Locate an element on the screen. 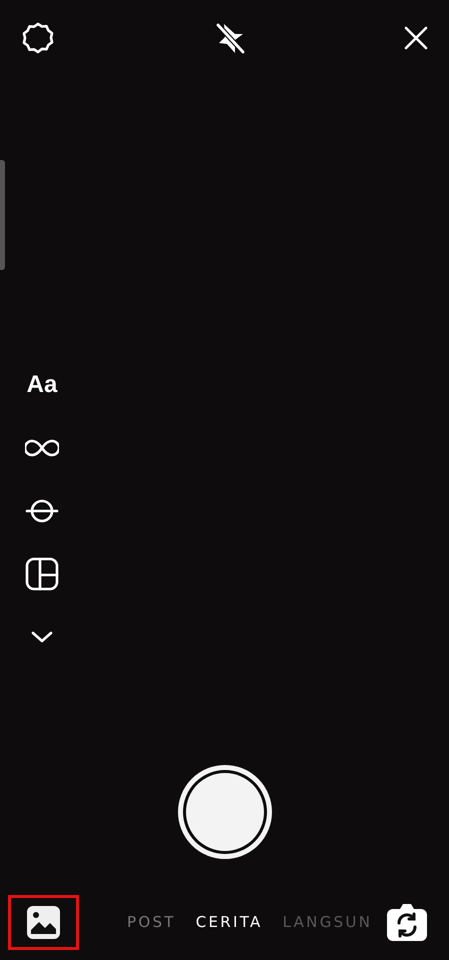 The height and width of the screenshot is (960, 449). text-tool: Aa is located at coordinates (42, 384).